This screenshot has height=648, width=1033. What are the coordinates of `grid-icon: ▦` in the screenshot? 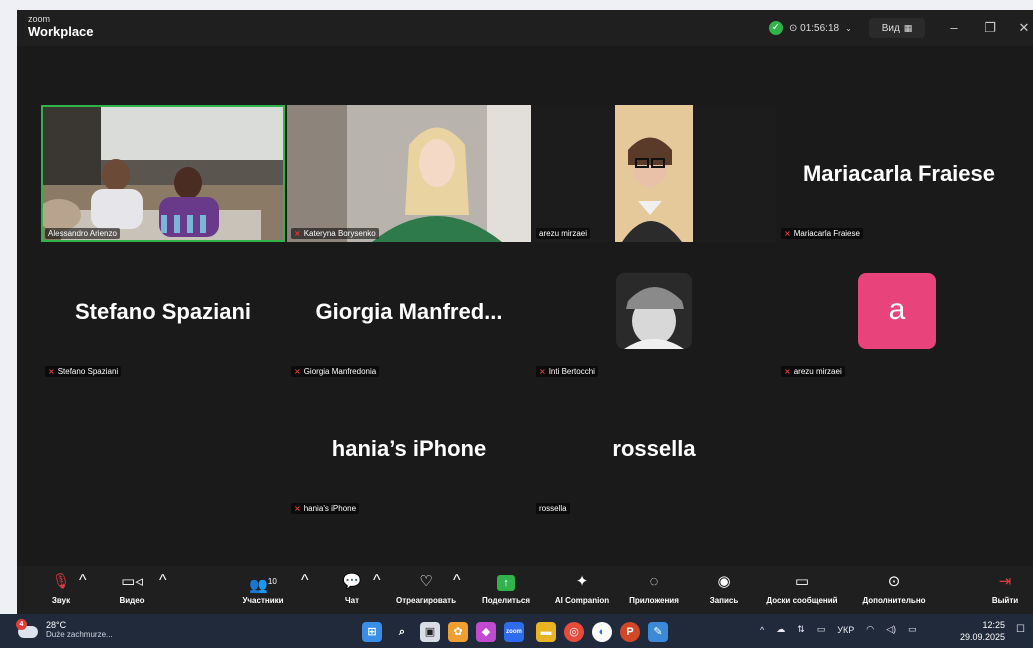 It's located at (908, 27).